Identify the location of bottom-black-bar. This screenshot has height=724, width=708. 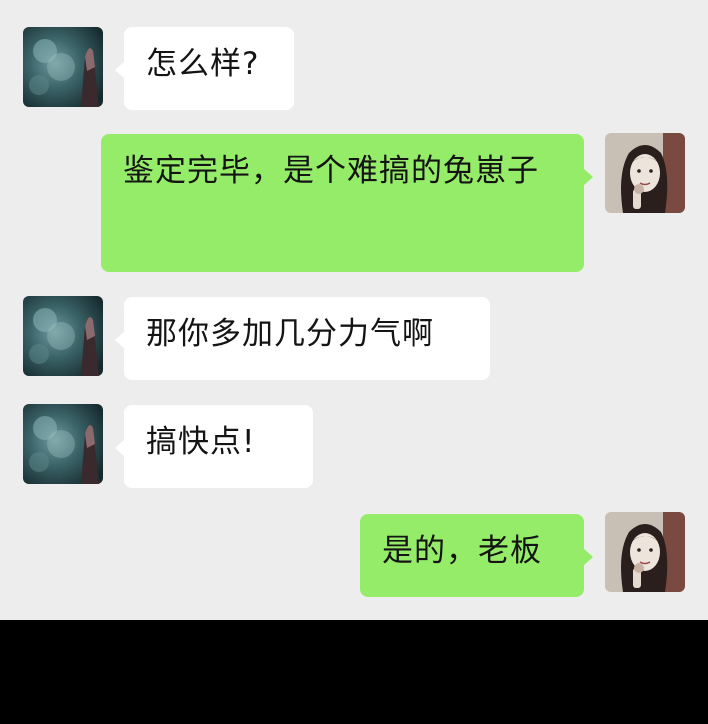
(354, 672).